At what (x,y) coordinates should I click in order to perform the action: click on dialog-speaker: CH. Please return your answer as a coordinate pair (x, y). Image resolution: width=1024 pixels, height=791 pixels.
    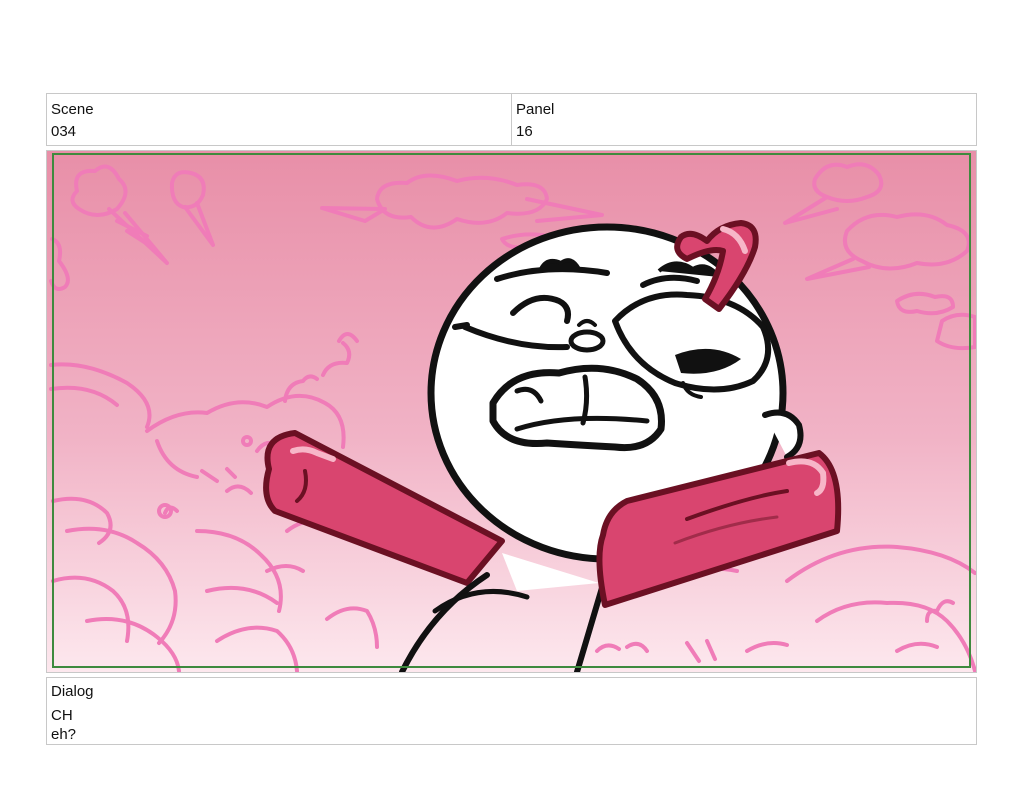
    Looking at the image, I should click on (62, 715).